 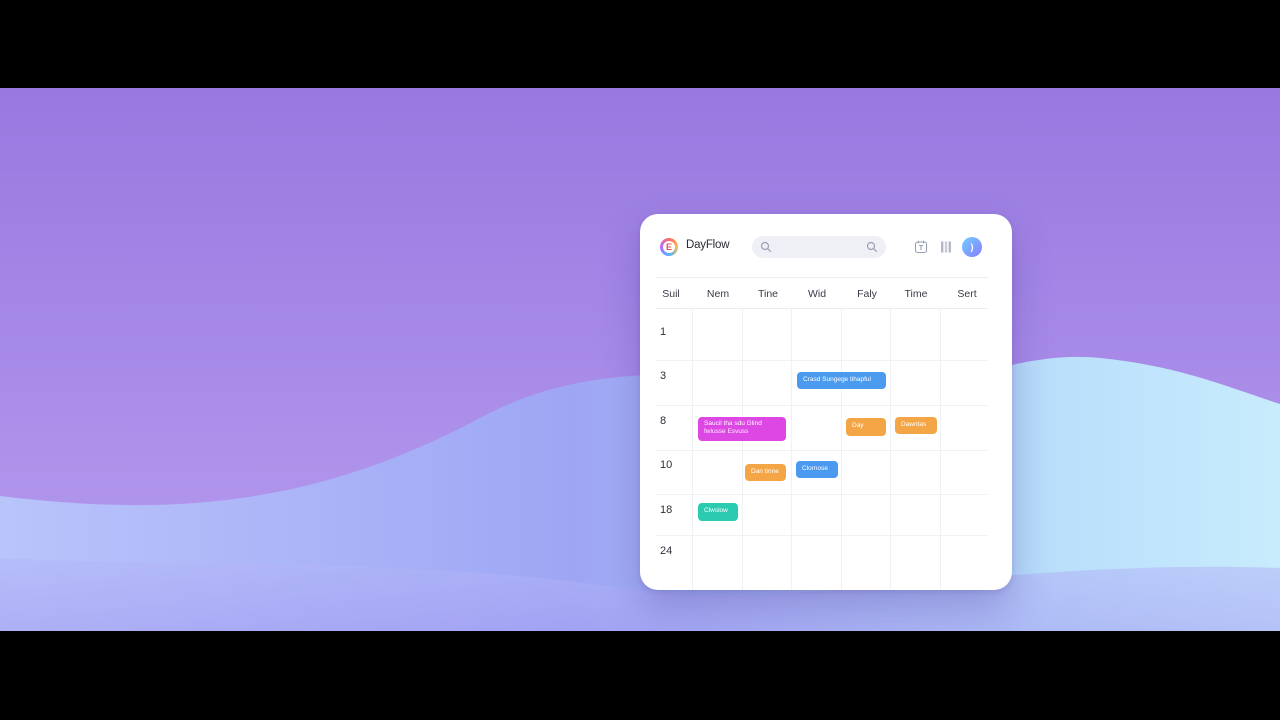 What do you see at coordinates (967, 294) in the screenshot?
I see `day-header-sat: Sert` at bounding box center [967, 294].